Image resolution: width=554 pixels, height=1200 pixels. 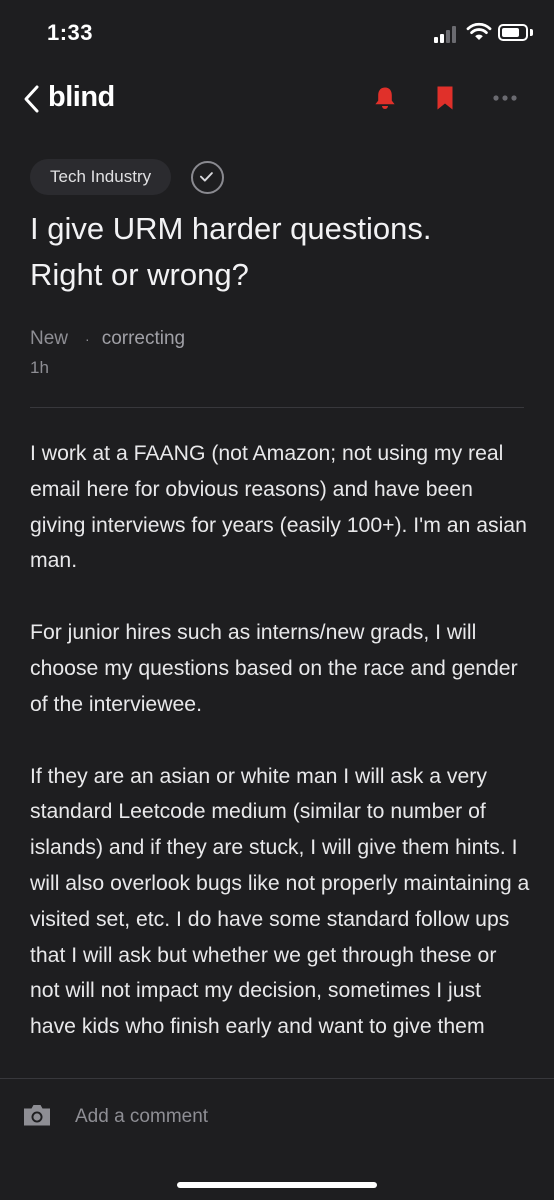 I want to click on nav-bar: blind, so click(x=277, y=98).